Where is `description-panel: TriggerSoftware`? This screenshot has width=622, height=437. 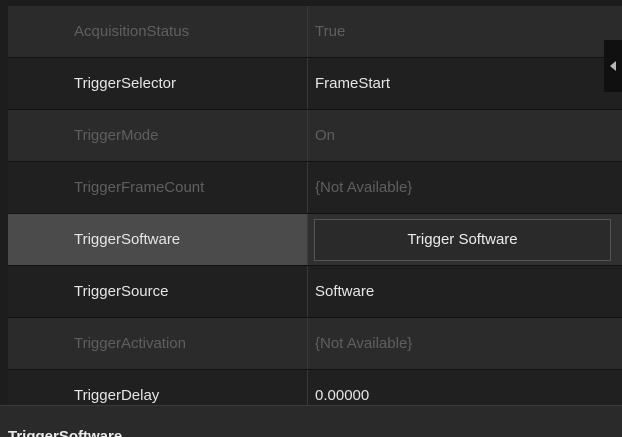
description-panel: TriggerSoftware is located at coordinates (311, 421).